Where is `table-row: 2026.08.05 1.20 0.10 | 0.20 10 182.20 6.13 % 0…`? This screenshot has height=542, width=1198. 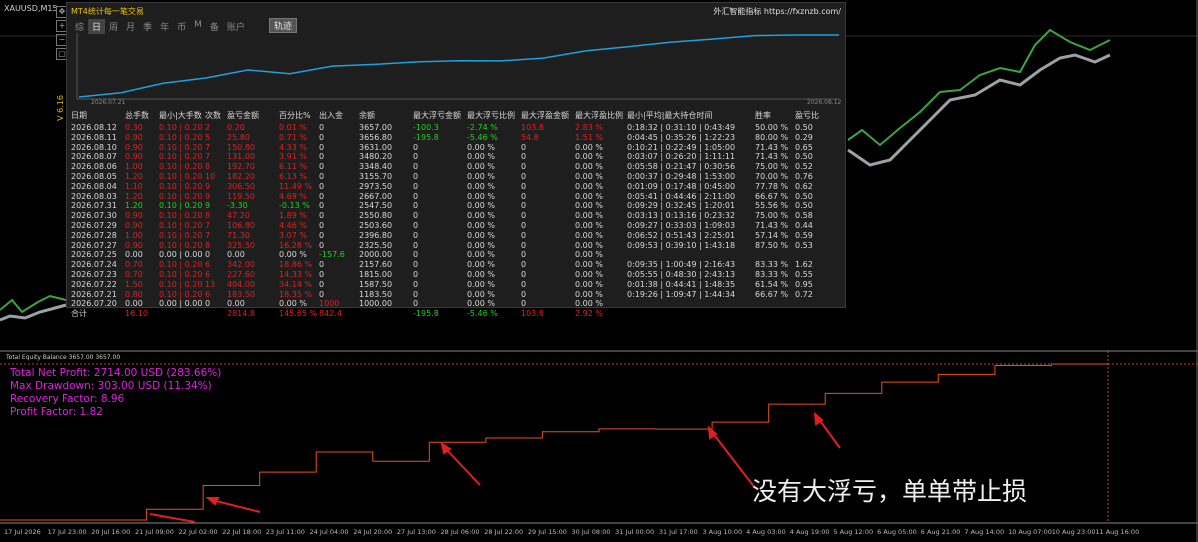 table-row: 2026.08.05 1.20 0.10 | 0.20 10 182.20 6.13 % 0… is located at coordinates (456, 177).